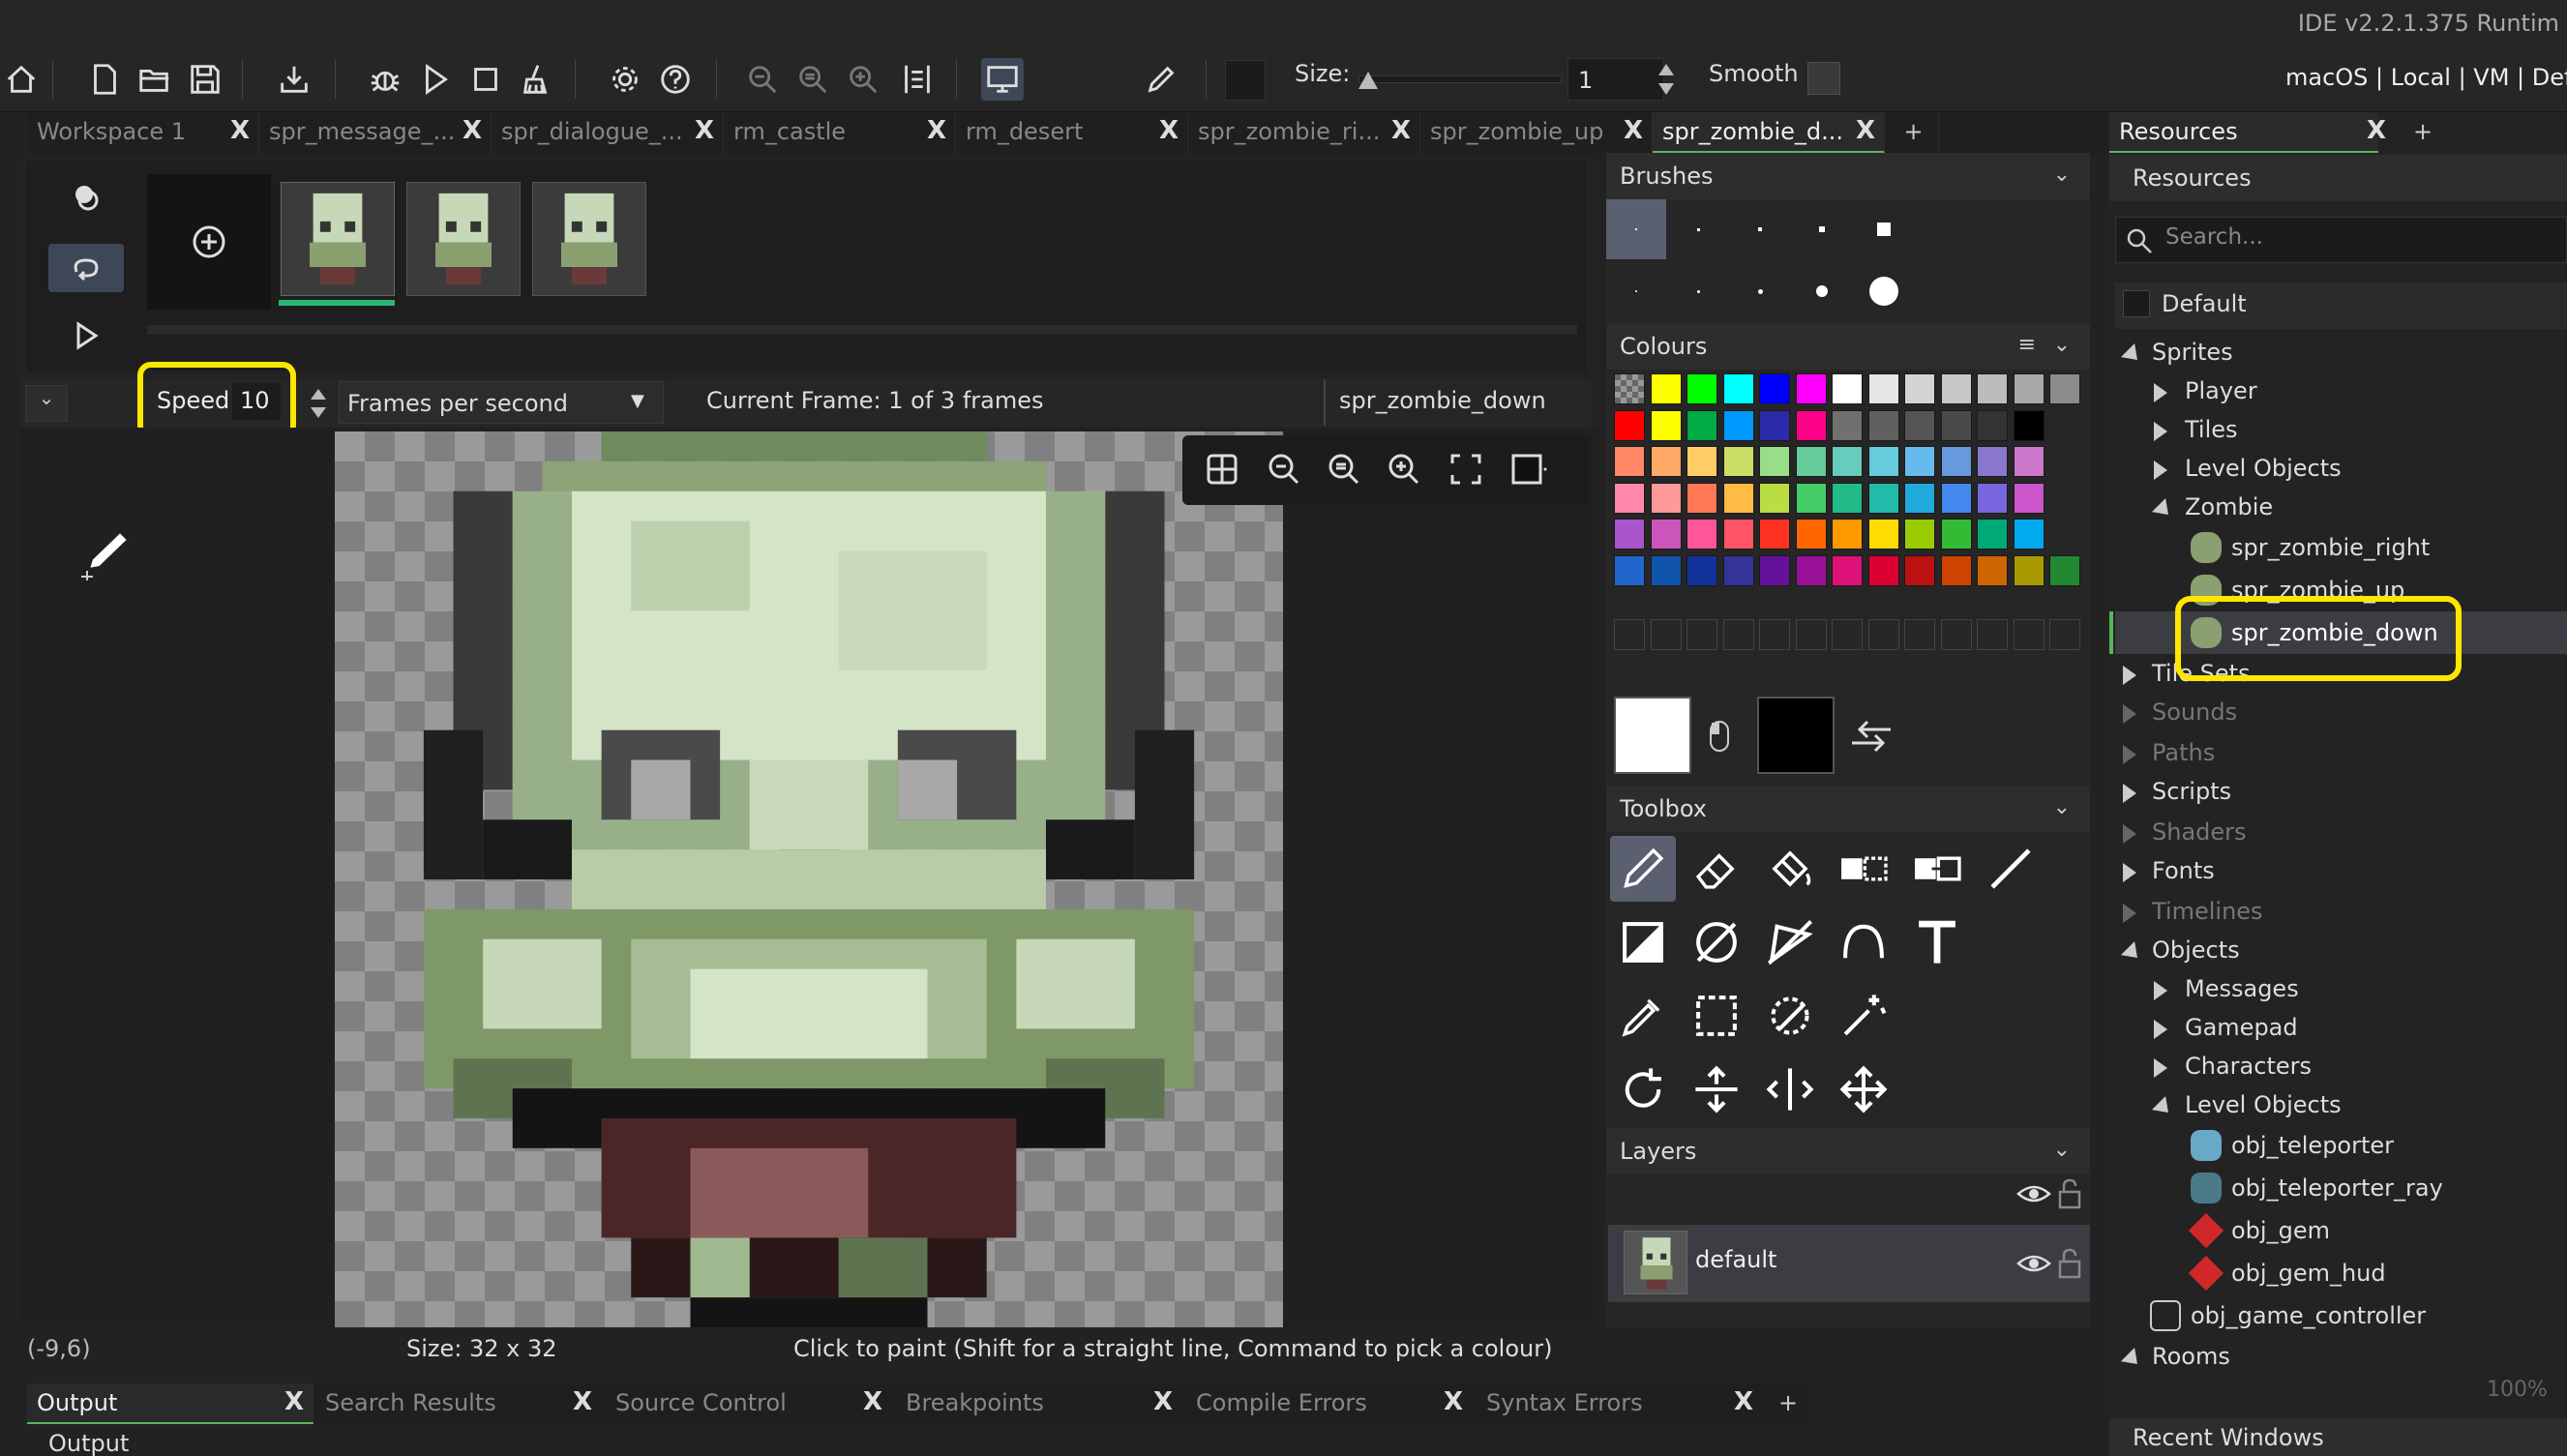 The height and width of the screenshot is (1456, 2567). What do you see at coordinates (1643, 1016) in the screenshot?
I see `color-picker-tool-icon` at bounding box center [1643, 1016].